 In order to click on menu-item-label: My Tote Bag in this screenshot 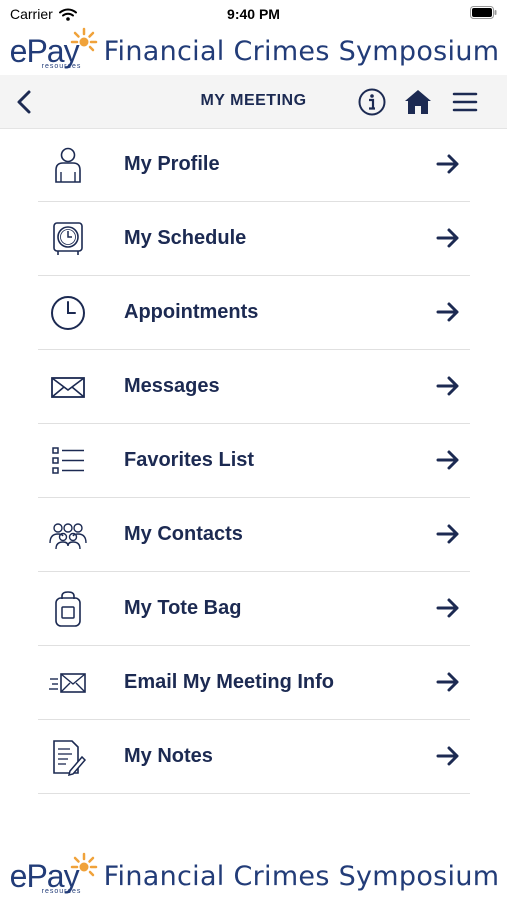, I will do `click(183, 608)`.